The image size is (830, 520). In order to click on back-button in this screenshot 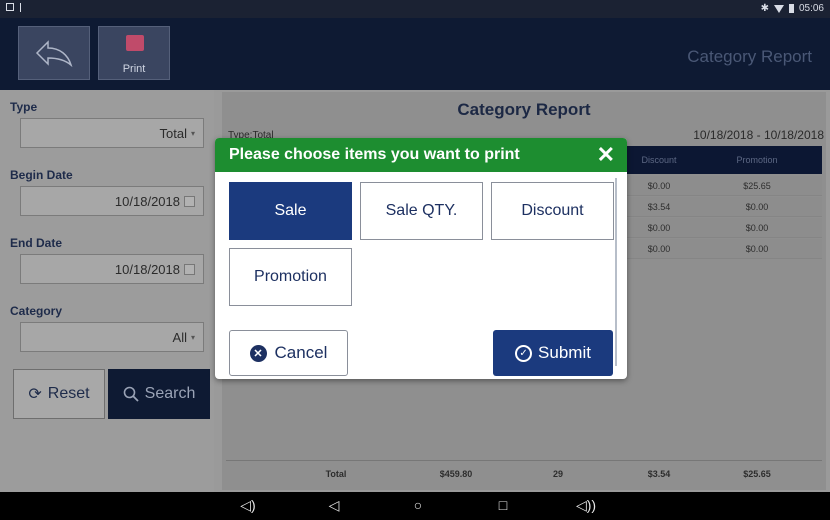, I will do `click(54, 53)`.